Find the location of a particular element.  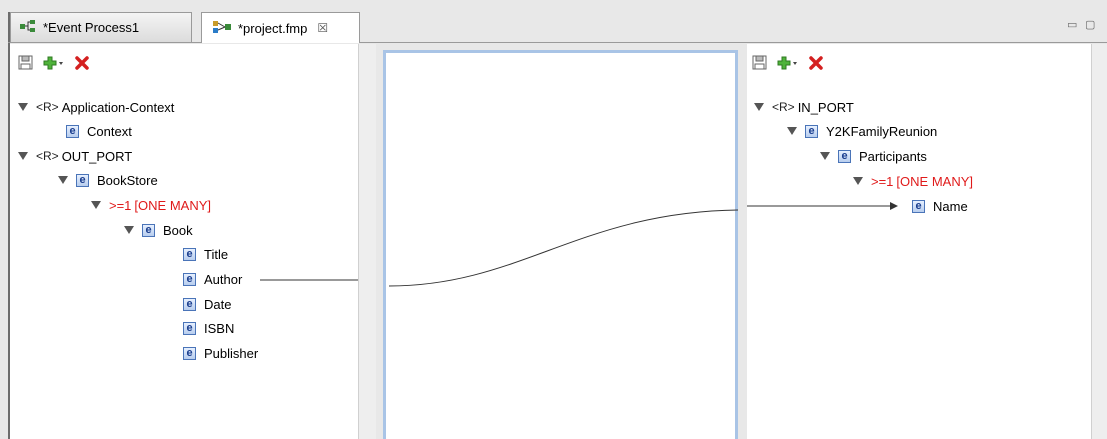

mapping-links is located at coordinates (579, 244).